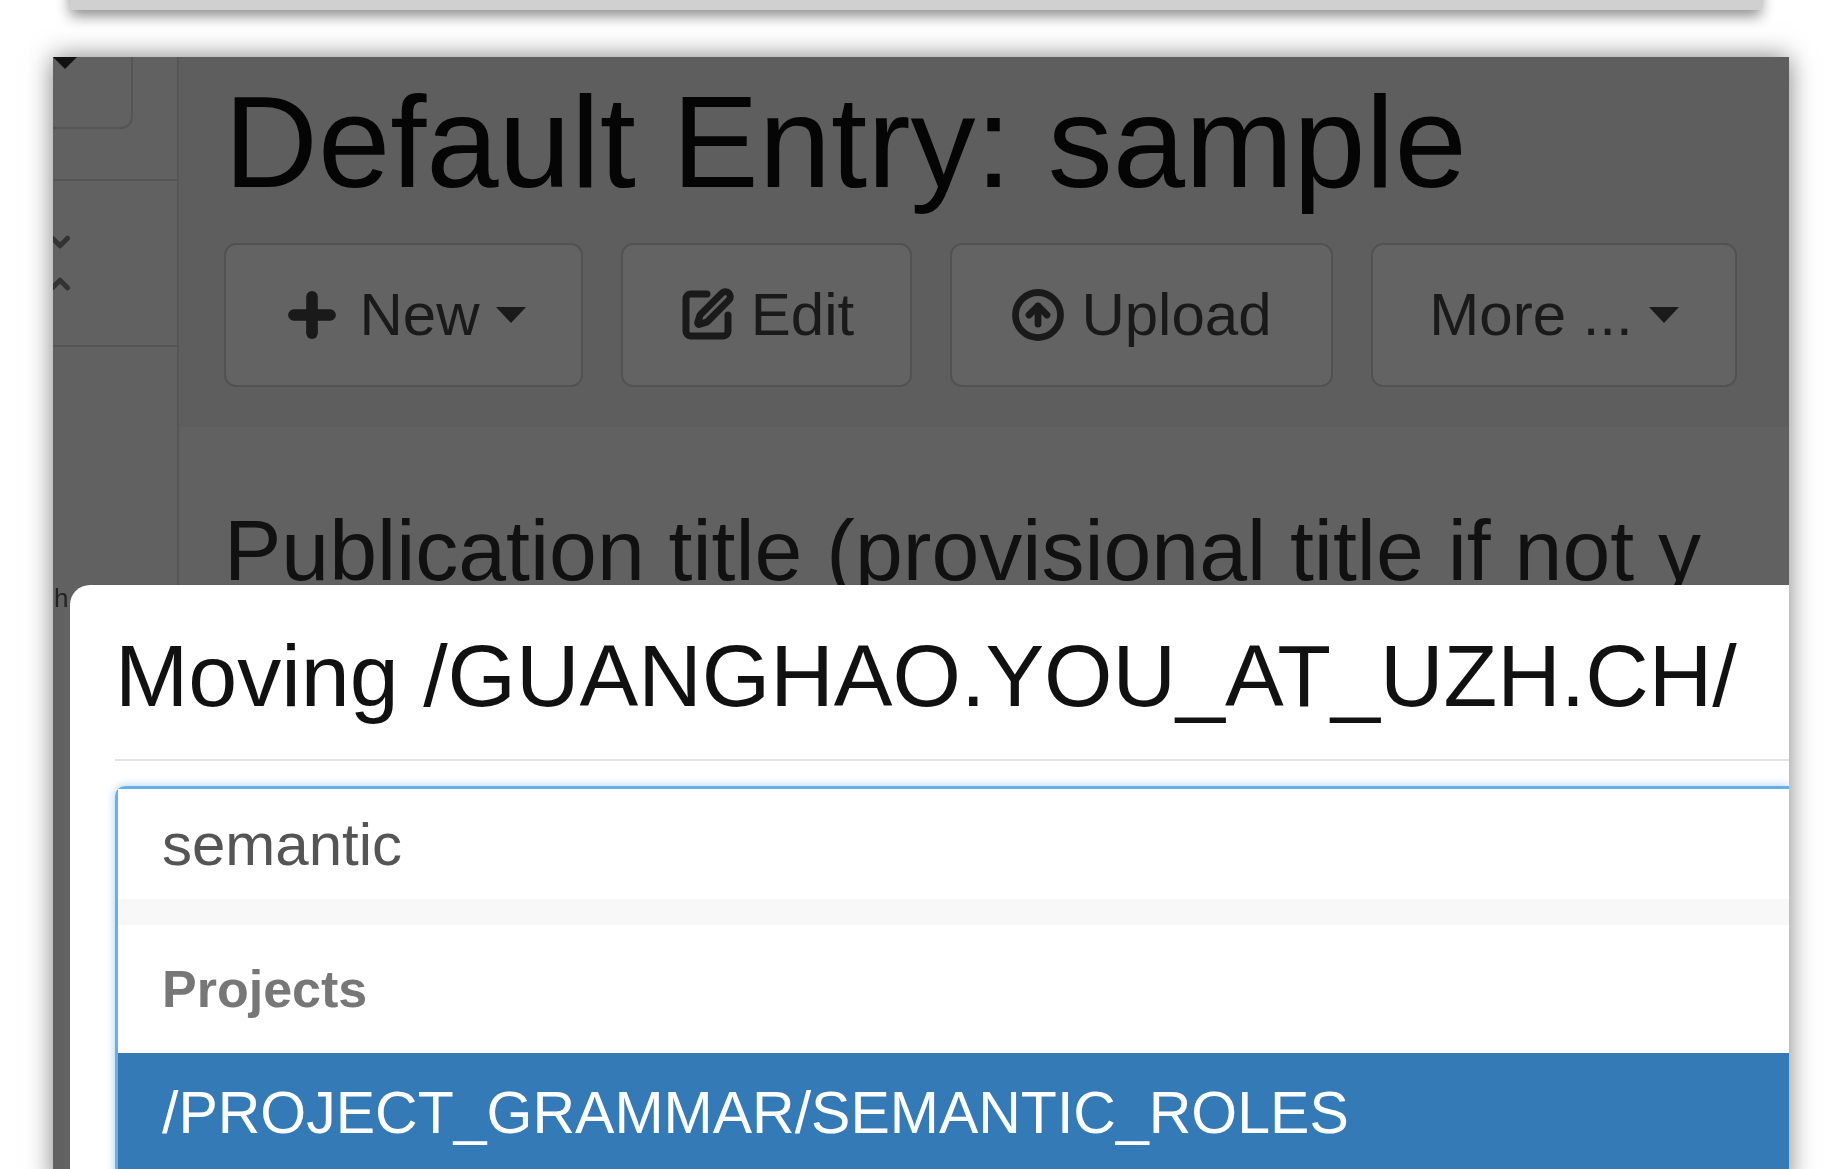 The image size is (1831, 1169). Describe the element at coordinates (926, 675) in the screenshot. I see `dialog-title: Moving /GUANGHAO.YOU_AT_UZH.CH/` at that location.